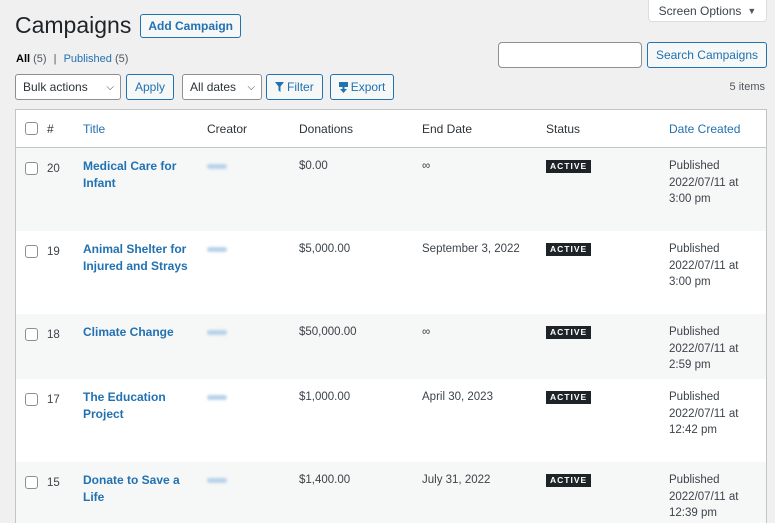 The image size is (775, 523). I want to click on campaign-id: 17, so click(53, 400).